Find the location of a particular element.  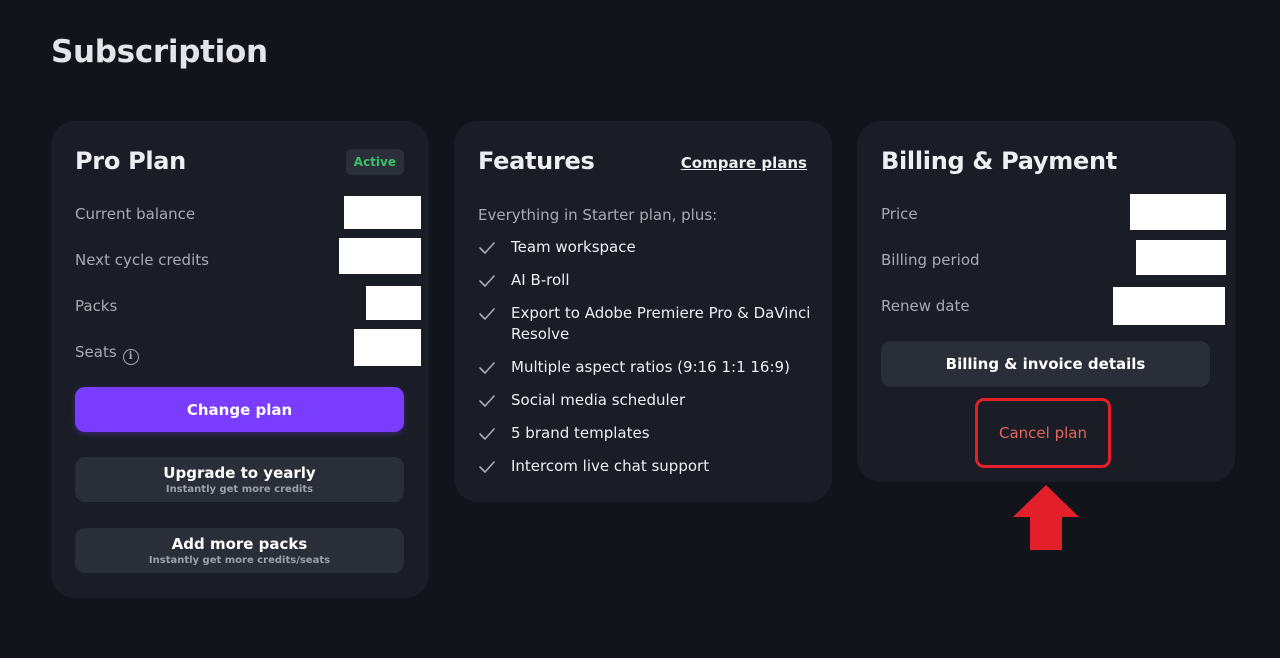

feature-text: Social media scheduler is located at coordinates (598, 400).